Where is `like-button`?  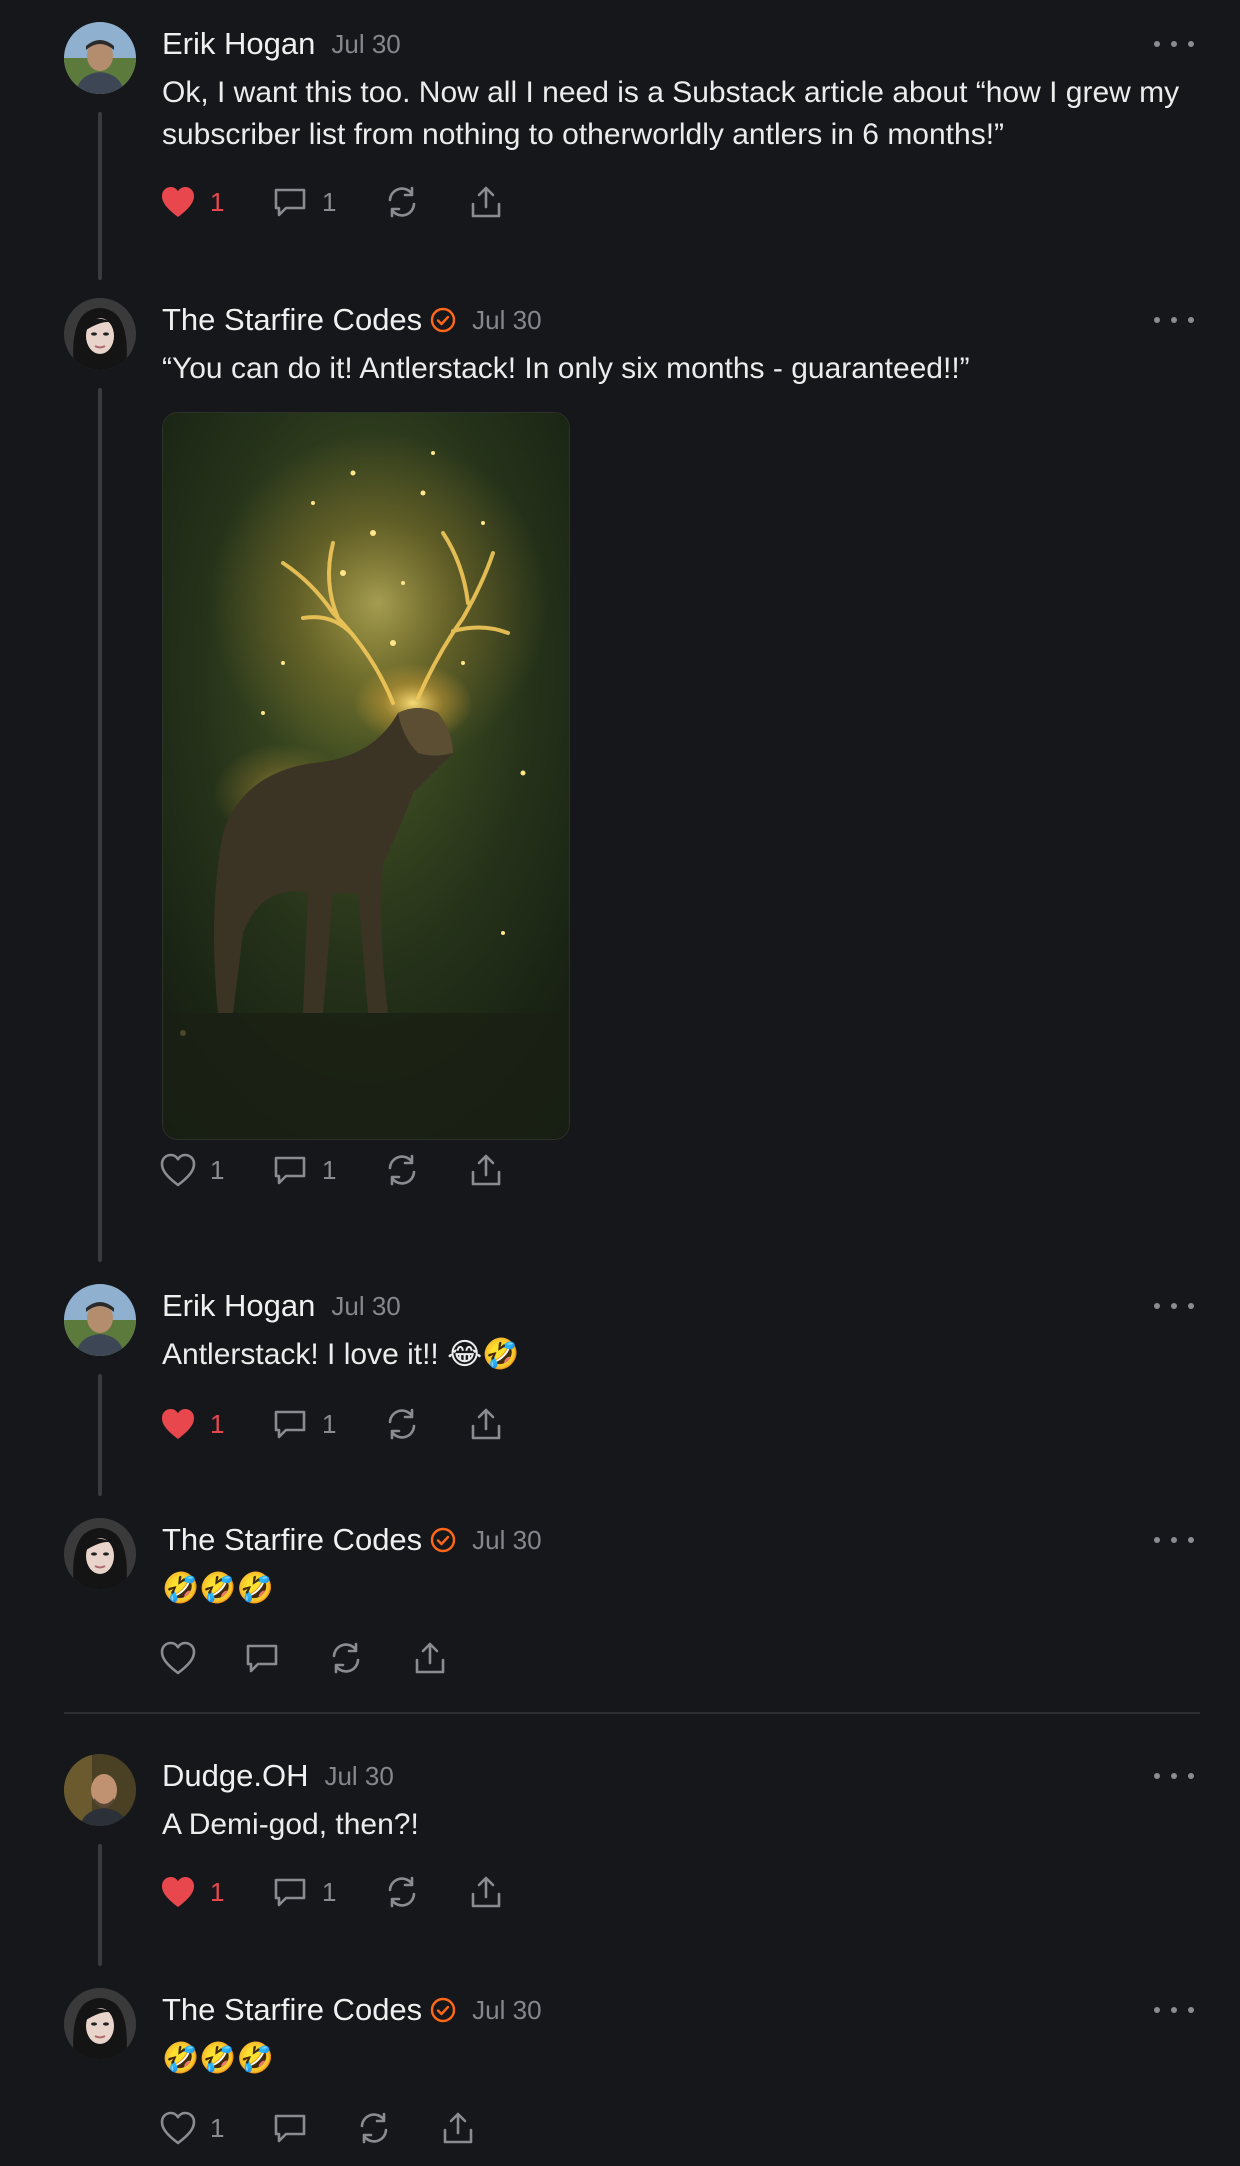
like-button is located at coordinates (202, 1658).